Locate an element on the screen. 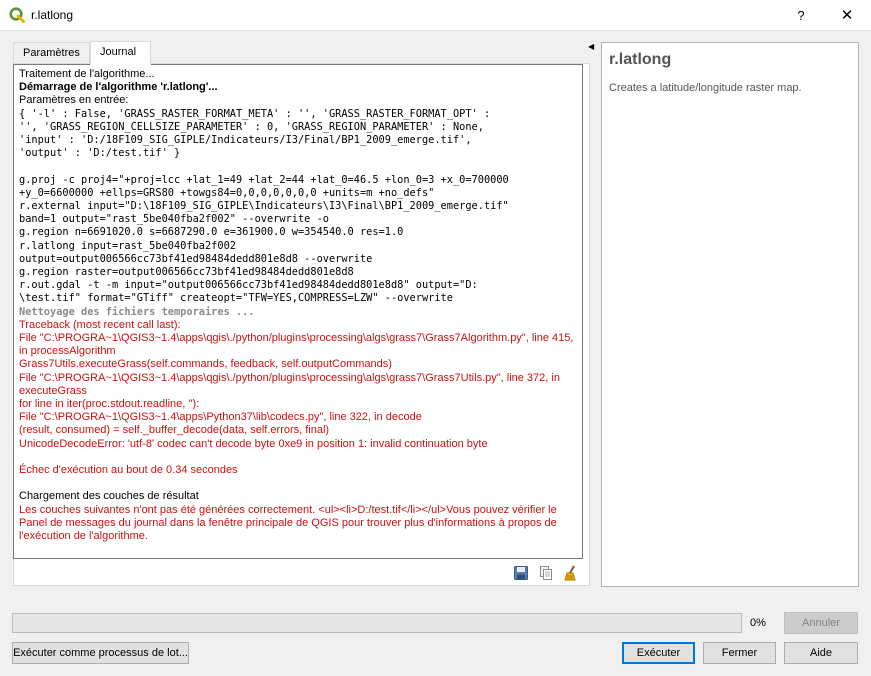  tab-journal: Journal is located at coordinates (120, 53).